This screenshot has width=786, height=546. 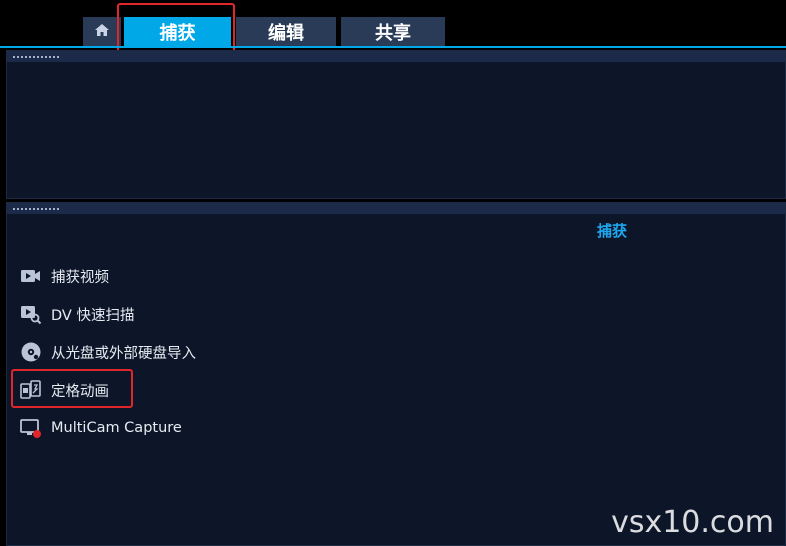 What do you see at coordinates (123, 353) in the screenshot?
I see `disc-import-label: 从光盘或外部硬盘导入` at bounding box center [123, 353].